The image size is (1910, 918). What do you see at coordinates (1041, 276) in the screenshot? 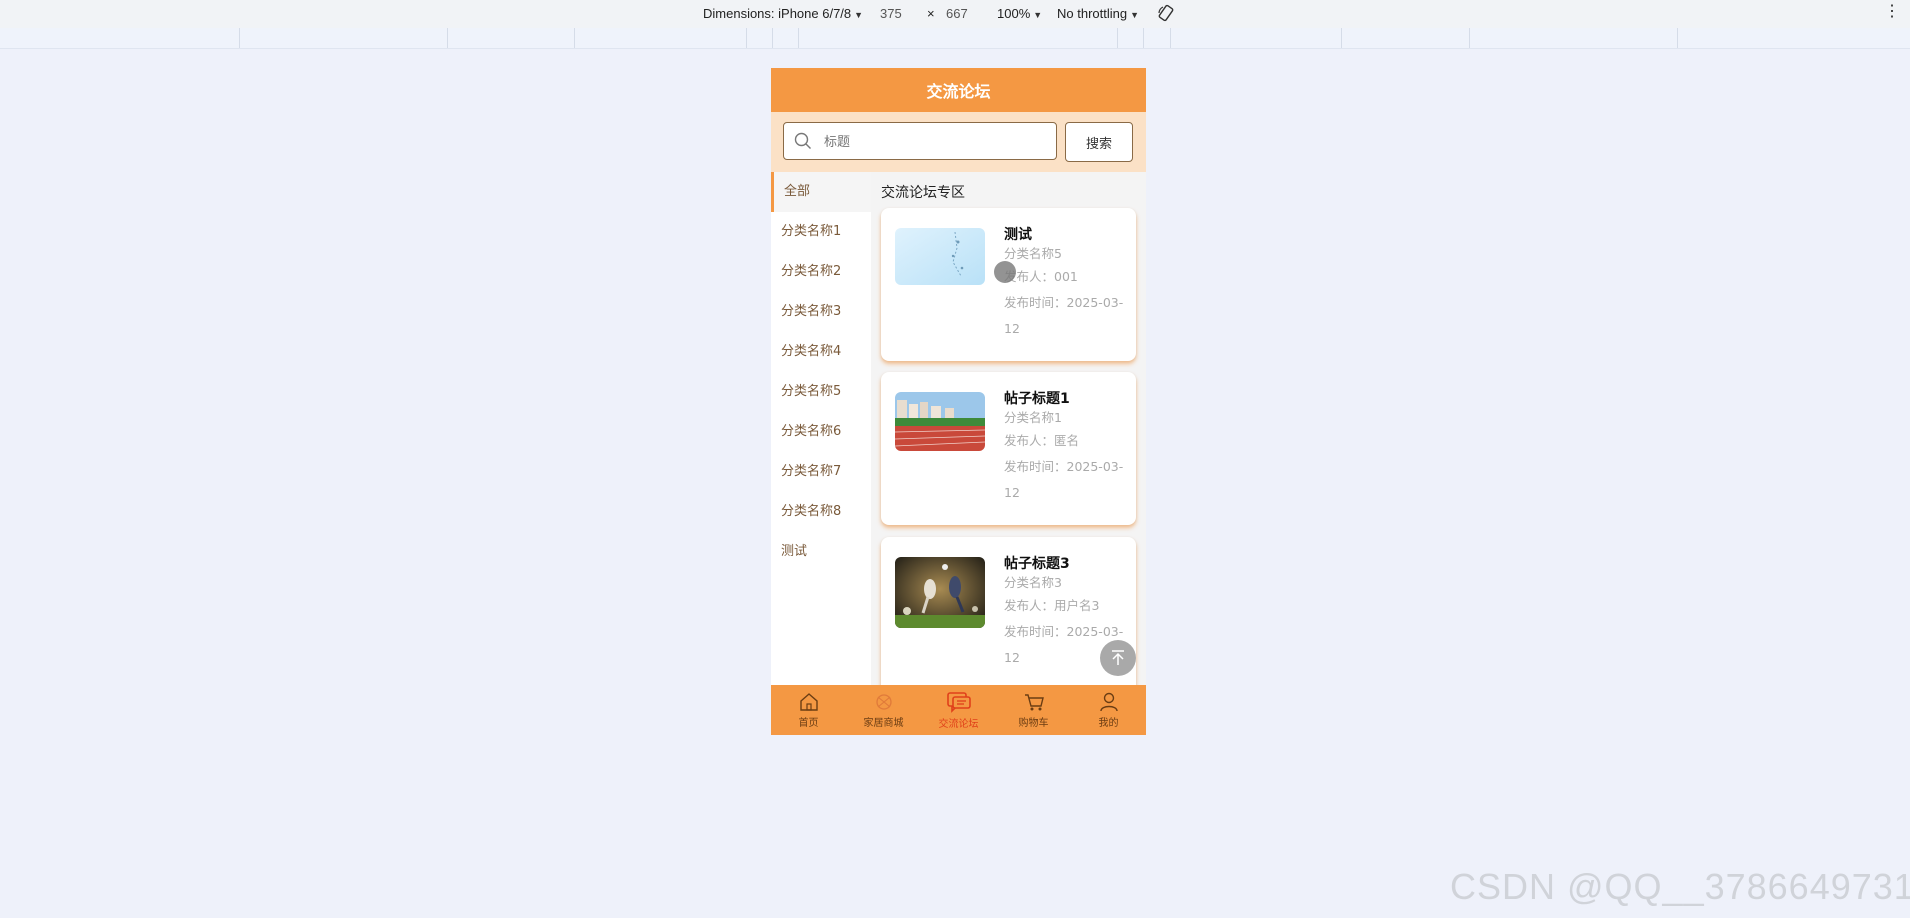
I see `post-author: 发布人：001` at bounding box center [1041, 276].